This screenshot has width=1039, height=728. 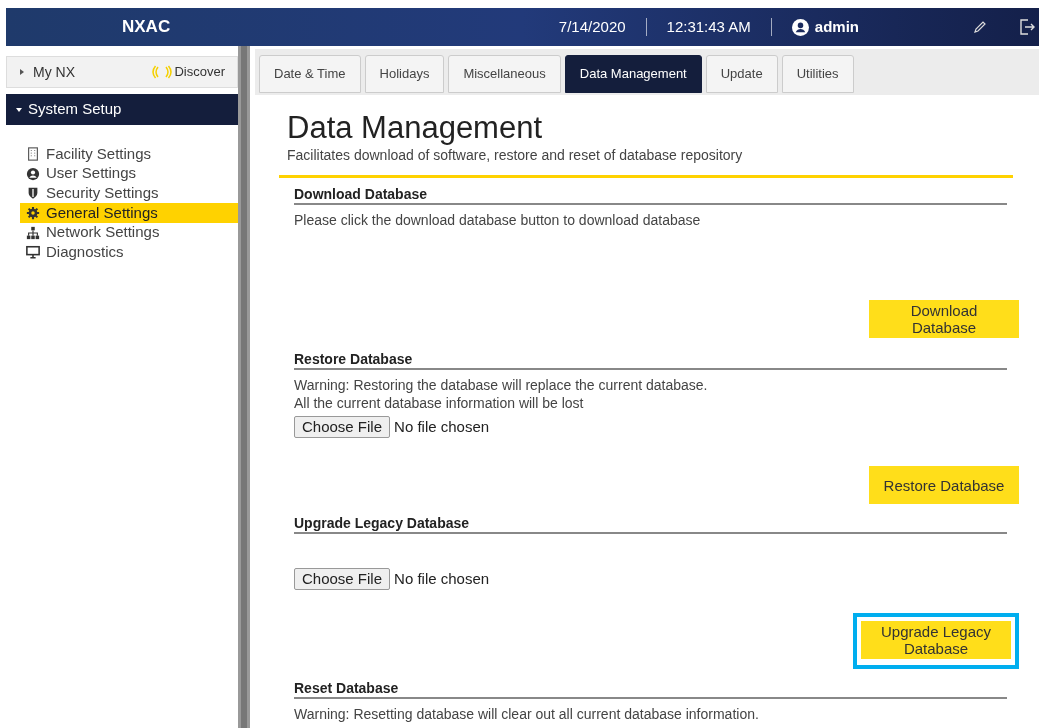 What do you see at coordinates (122, 109) in the screenshot?
I see `system-setup-header: System Setup` at bounding box center [122, 109].